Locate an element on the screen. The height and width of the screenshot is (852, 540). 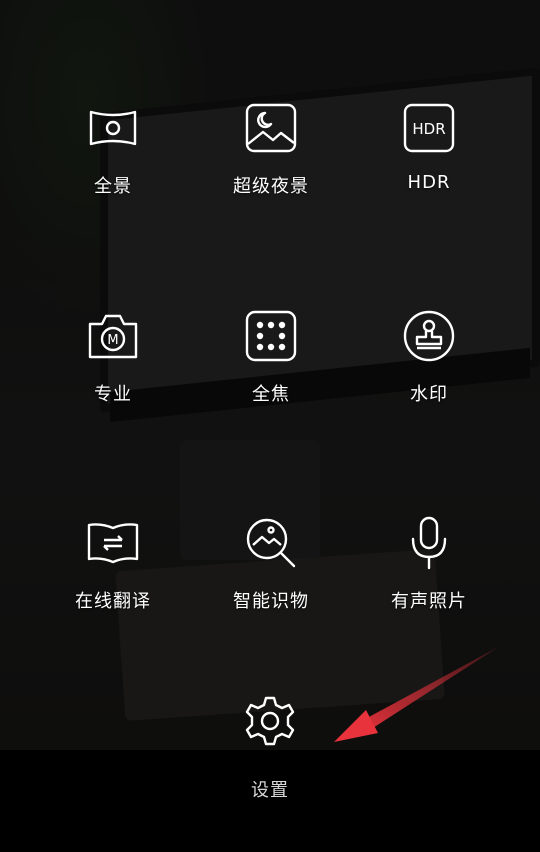
mode-online-translate: 在线翻译 is located at coordinates (113, 564).